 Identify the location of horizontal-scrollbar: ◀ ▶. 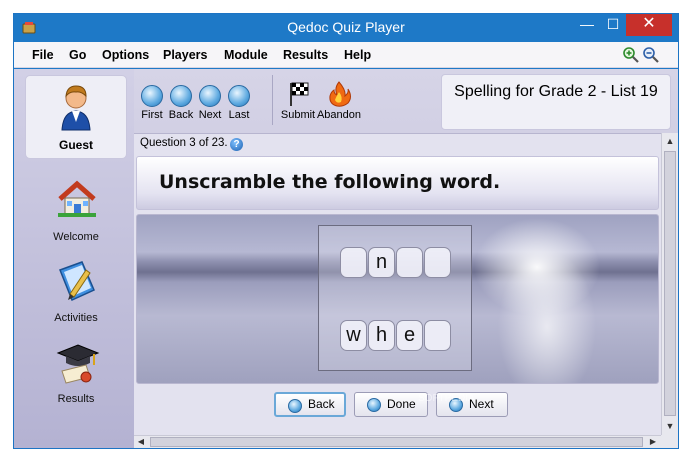
(397, 441).